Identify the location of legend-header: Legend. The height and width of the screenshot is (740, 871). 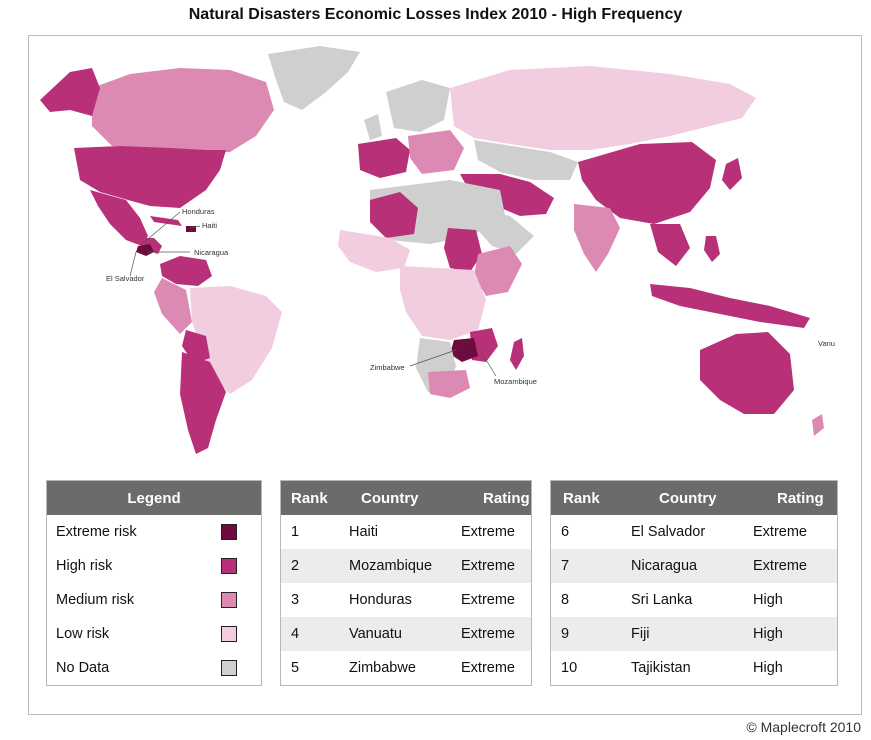
(154, 498).